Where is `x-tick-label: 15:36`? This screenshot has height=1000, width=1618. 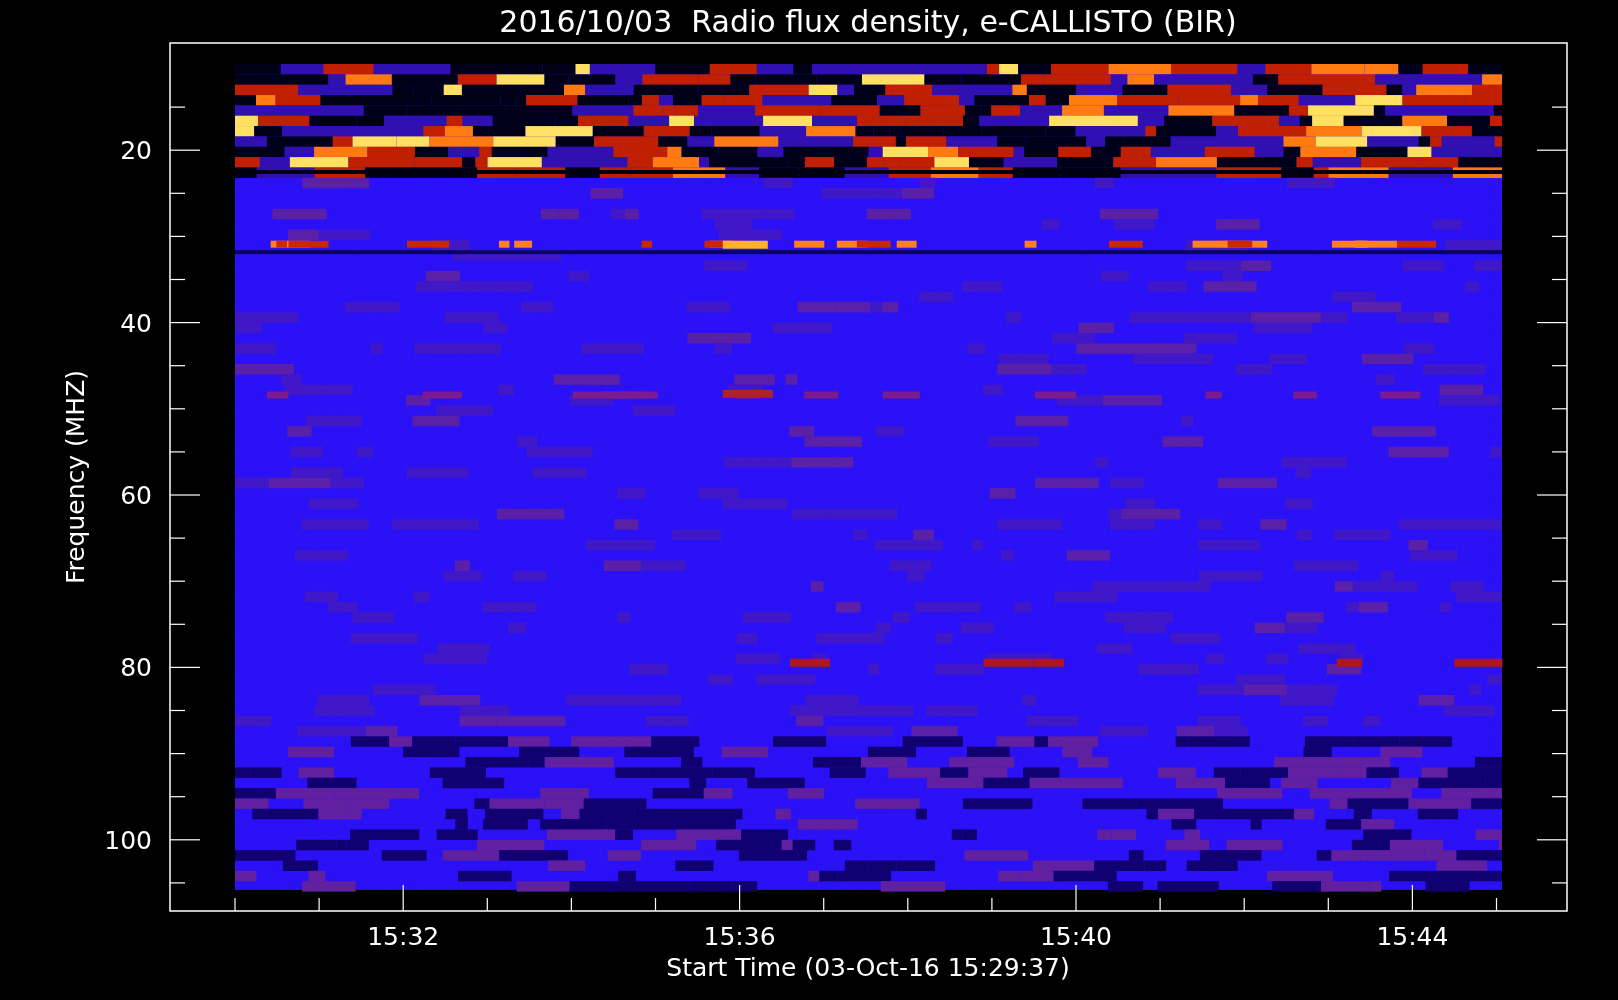
x-tick-label: 15:36 is located at coordinates (739, 936).